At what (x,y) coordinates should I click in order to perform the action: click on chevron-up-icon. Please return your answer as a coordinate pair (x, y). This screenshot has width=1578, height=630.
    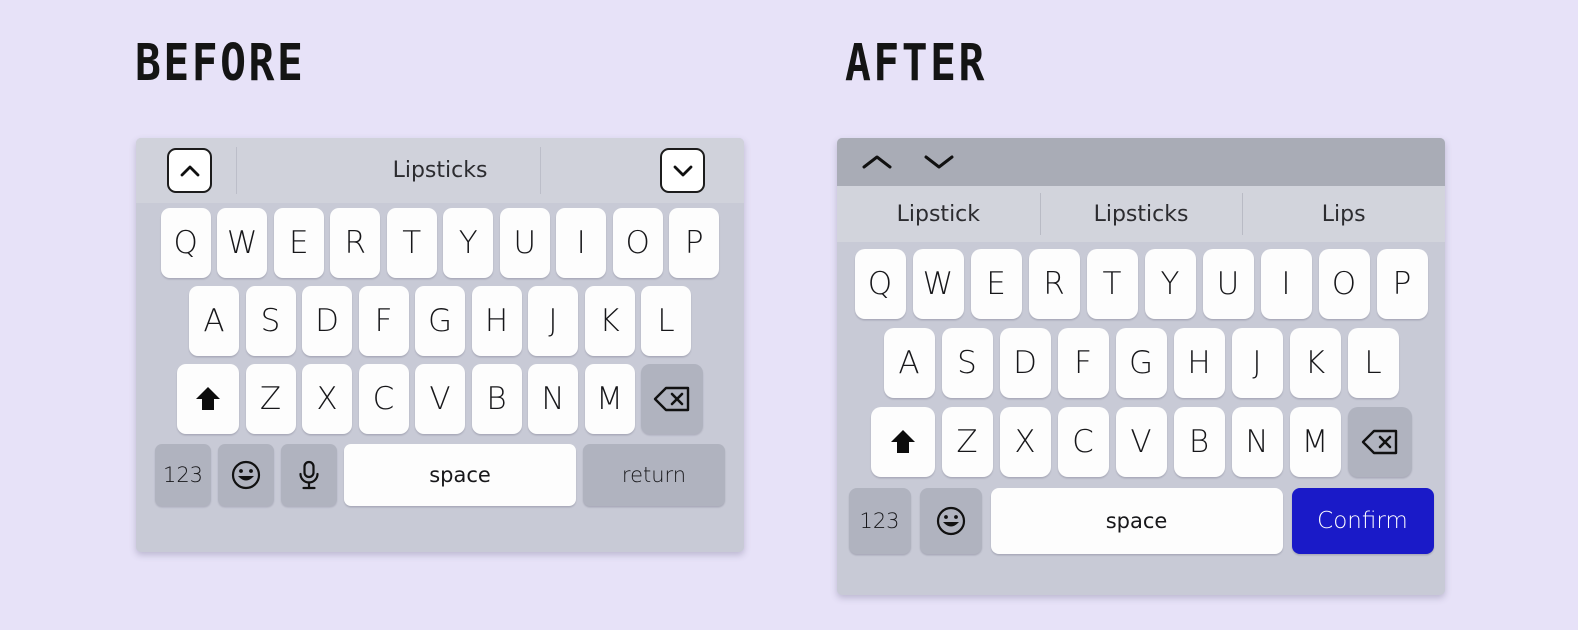
    Looking at the image, I should click on (877, 162).